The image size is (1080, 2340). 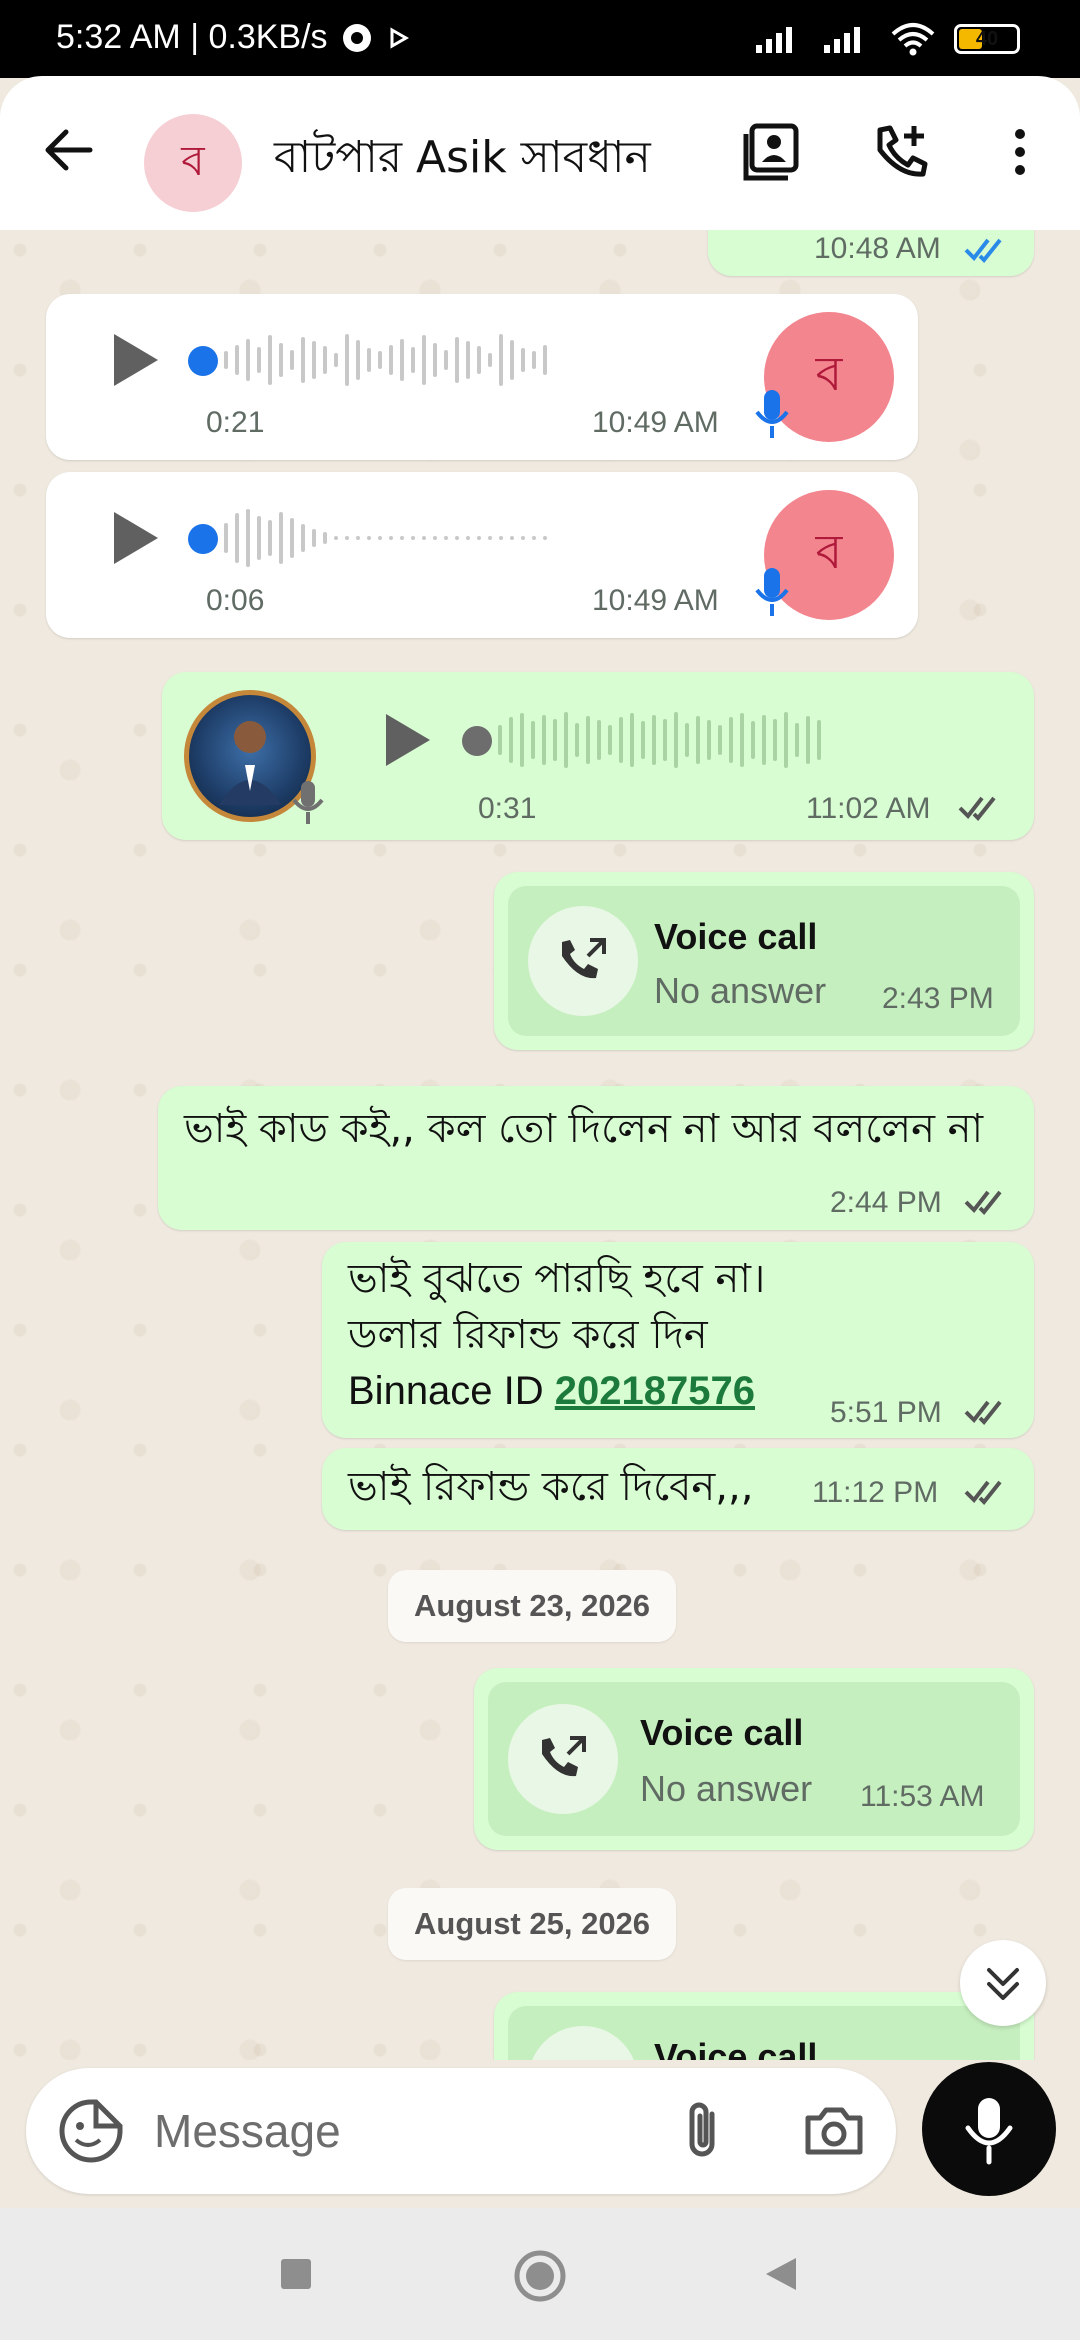 What do you see at coordinates (782, 2274) in the screenshot?
I see `nav-back-icon` at bounding box center [782, 2274].